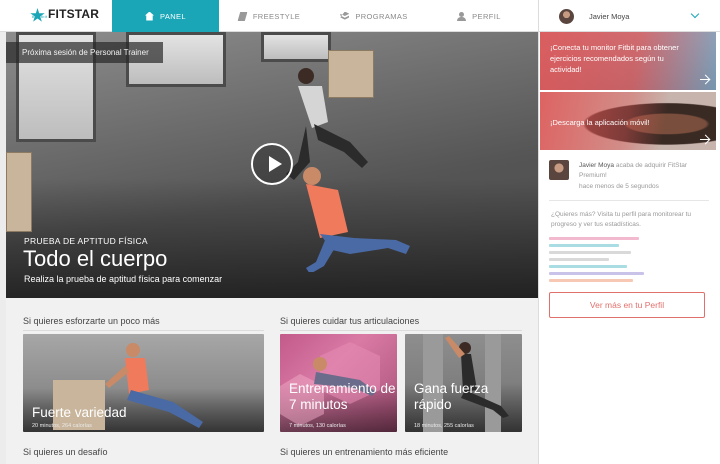 This screenshot has width=720, height=464. I want to click on card-title: Entrenamiento de 7 minutos, so click(342, 396).